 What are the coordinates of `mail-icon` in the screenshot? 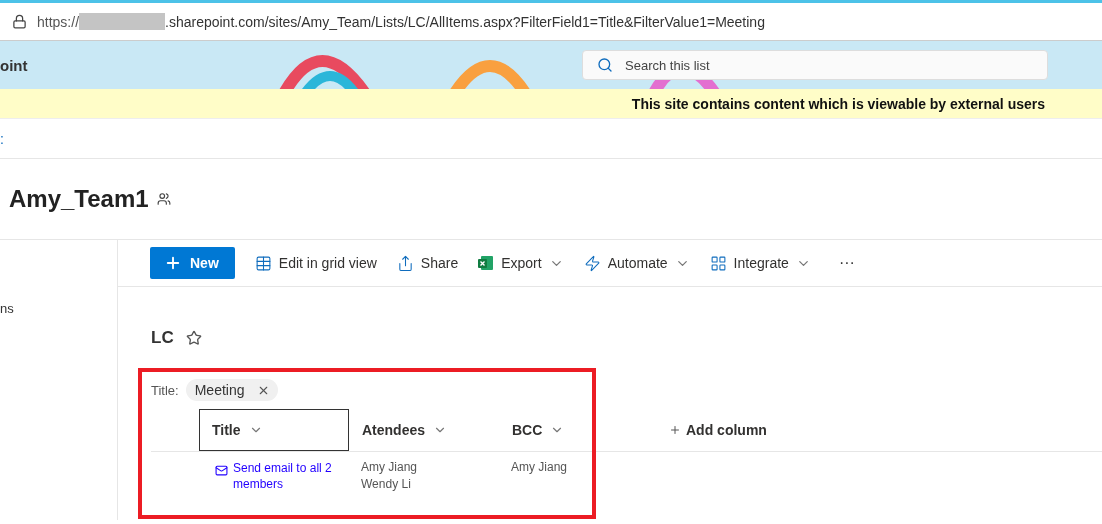 It's located at (221, 470).